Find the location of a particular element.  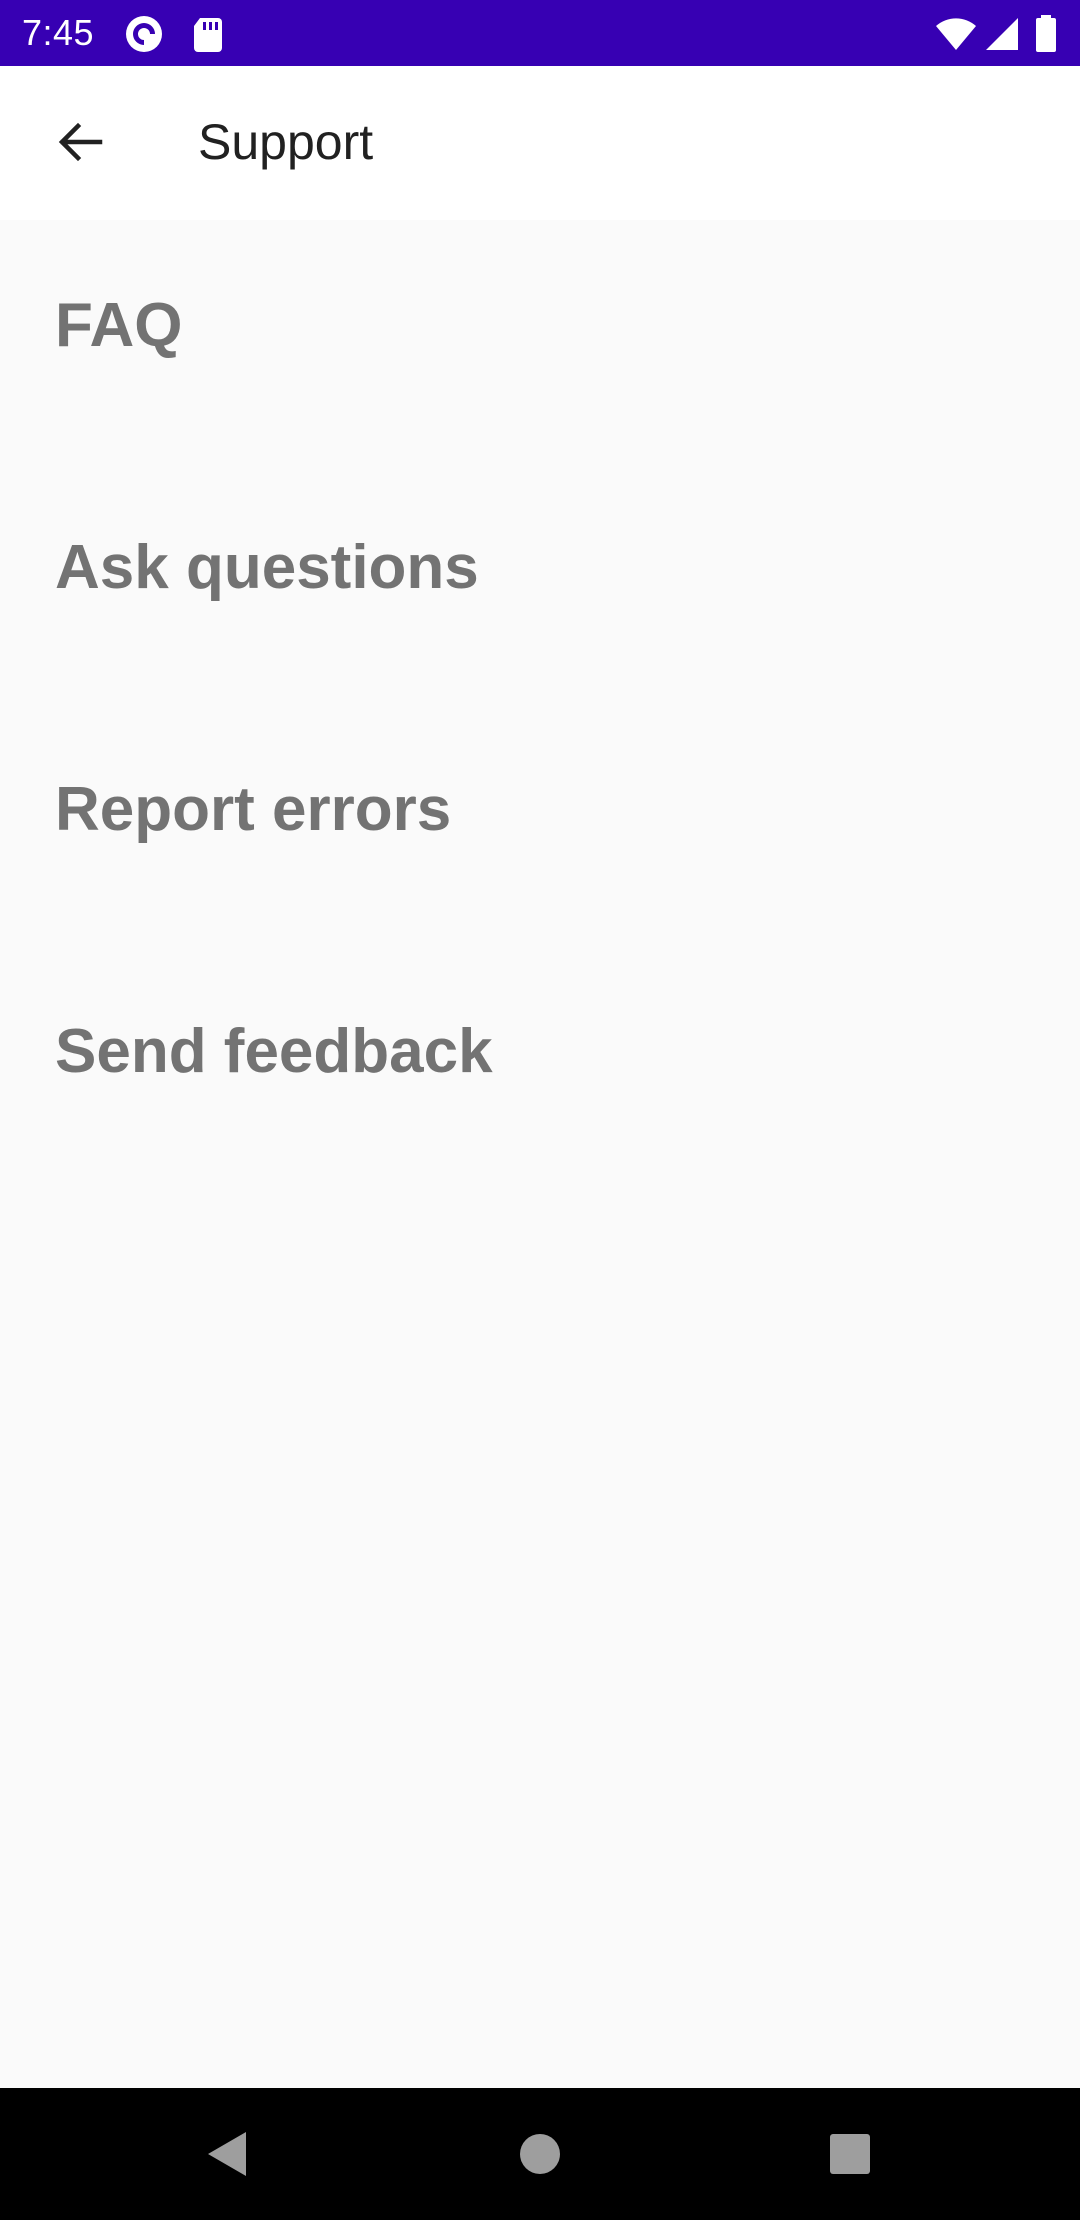

menu-item-send-feedback: Send feedback is located at coordinates (540, 1067).